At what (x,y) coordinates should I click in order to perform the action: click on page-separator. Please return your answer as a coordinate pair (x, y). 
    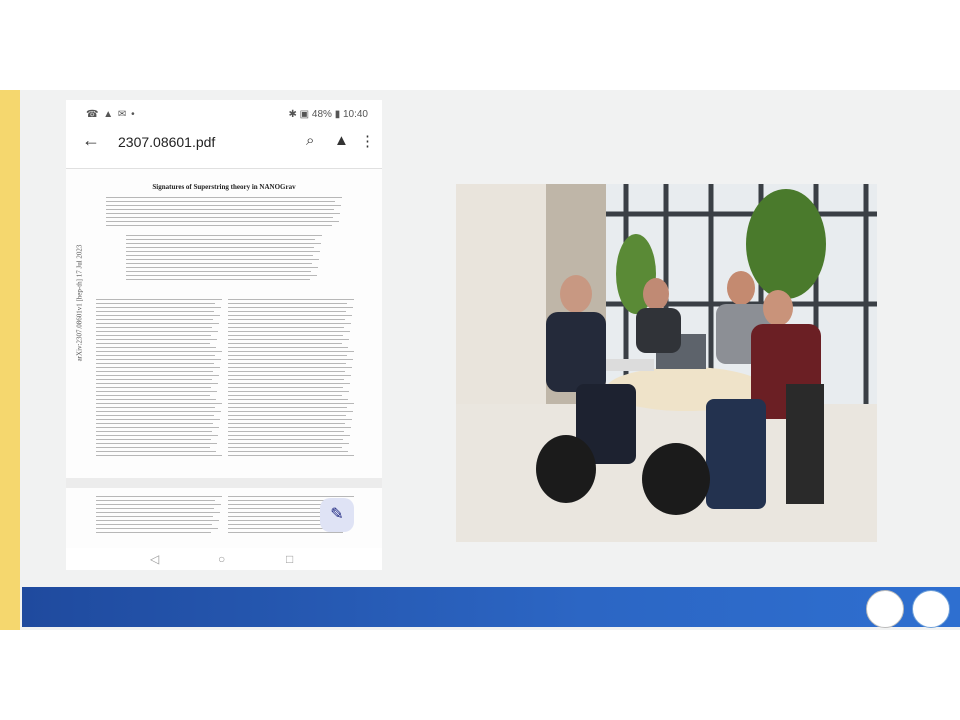
    Looking at the image, I should click on (224, 483).